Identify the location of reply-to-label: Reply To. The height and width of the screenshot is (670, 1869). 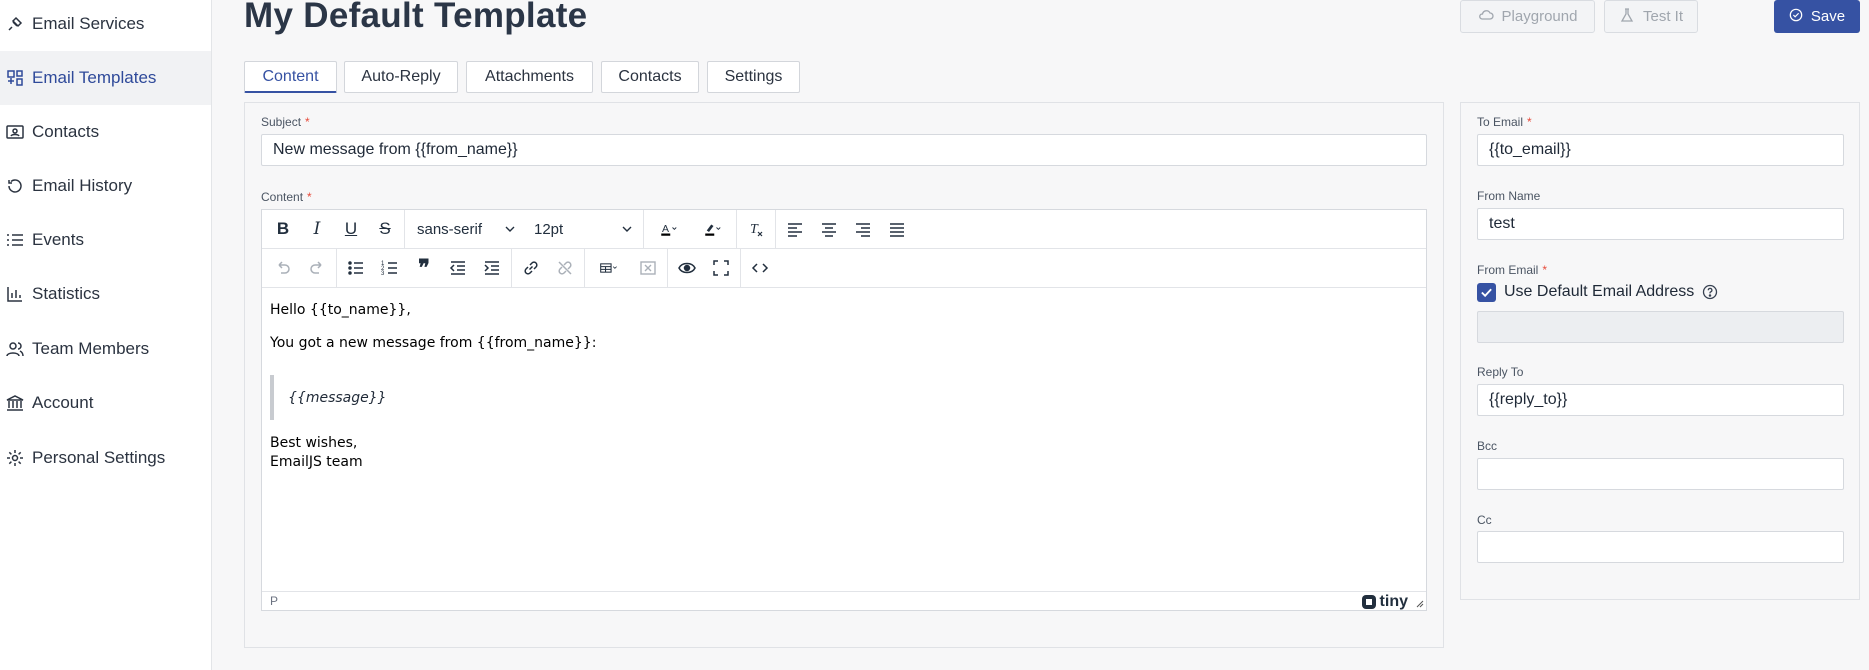
(1500, 372).